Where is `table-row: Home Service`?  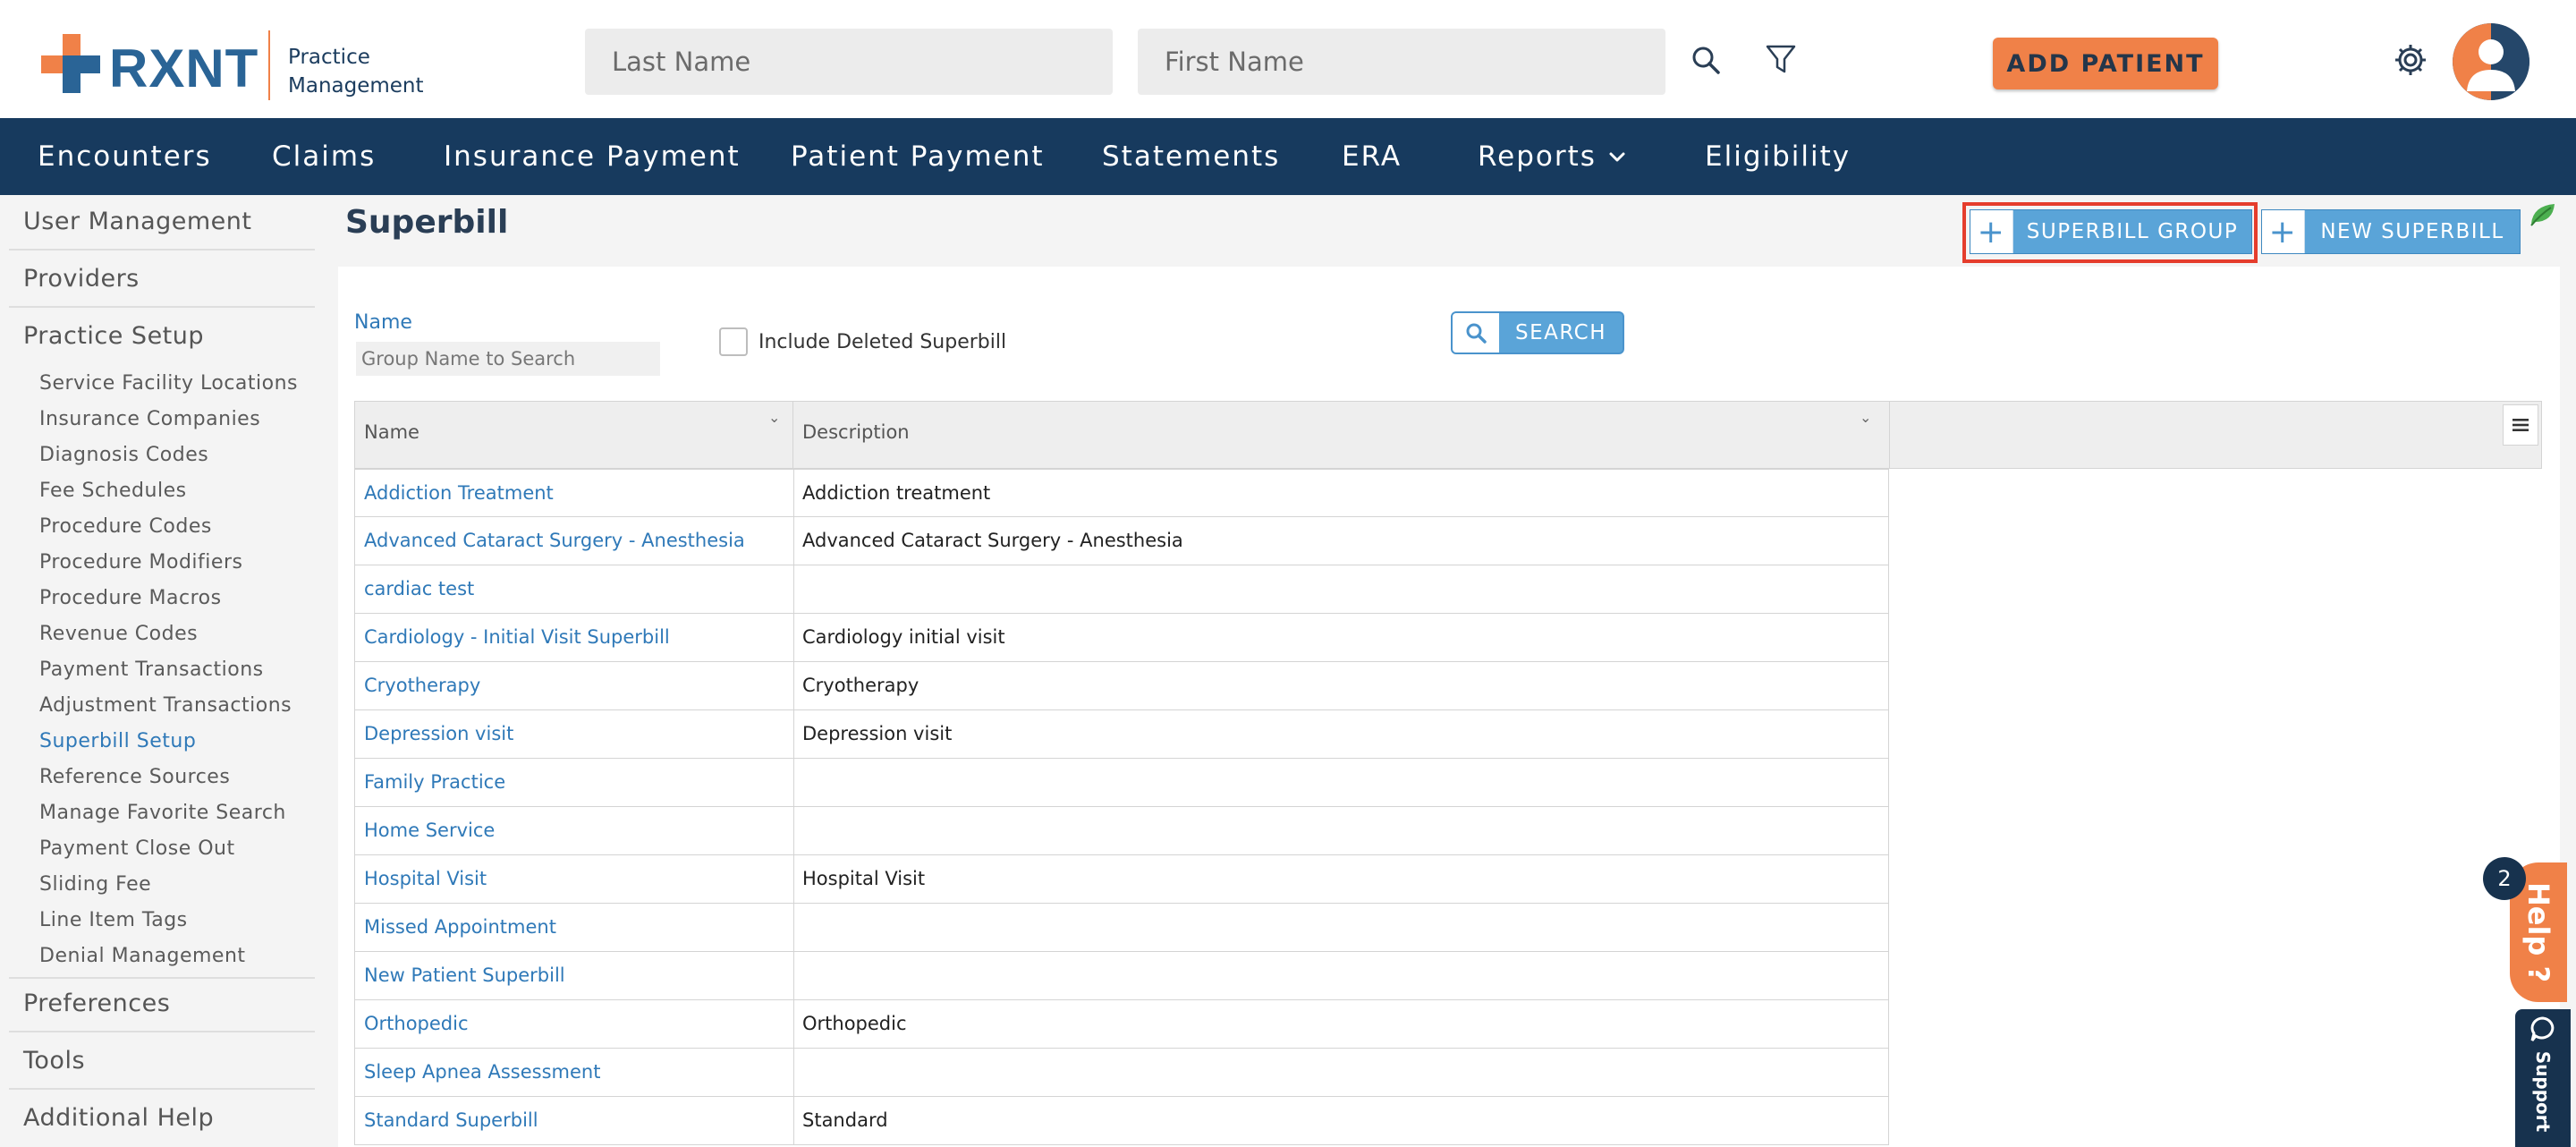 table-row: Home Service is located at coordinates (1121, 831).